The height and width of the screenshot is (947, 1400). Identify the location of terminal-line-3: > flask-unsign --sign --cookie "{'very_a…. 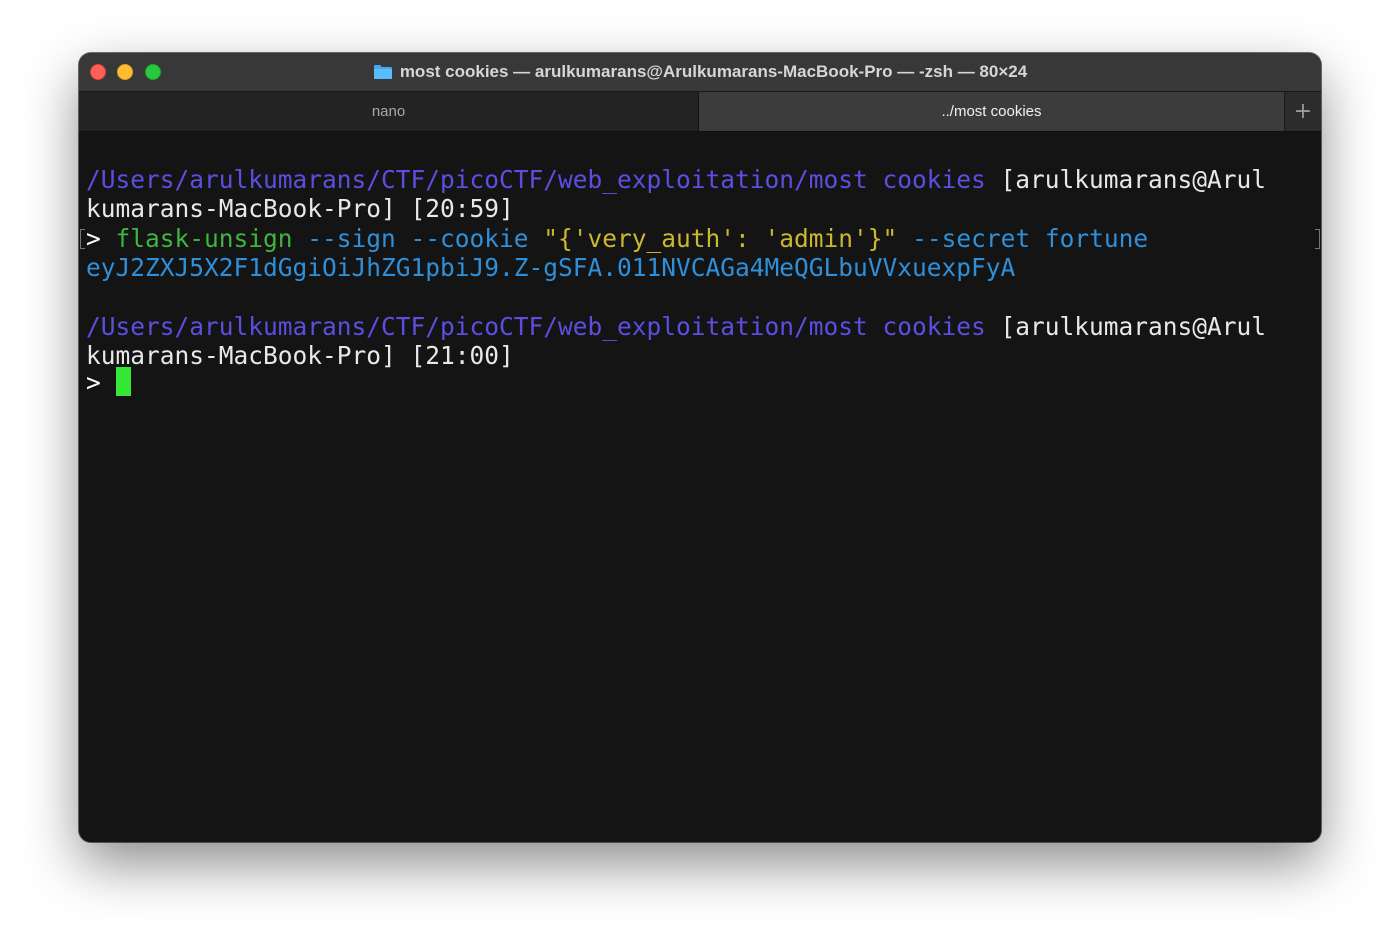
(617, 238).